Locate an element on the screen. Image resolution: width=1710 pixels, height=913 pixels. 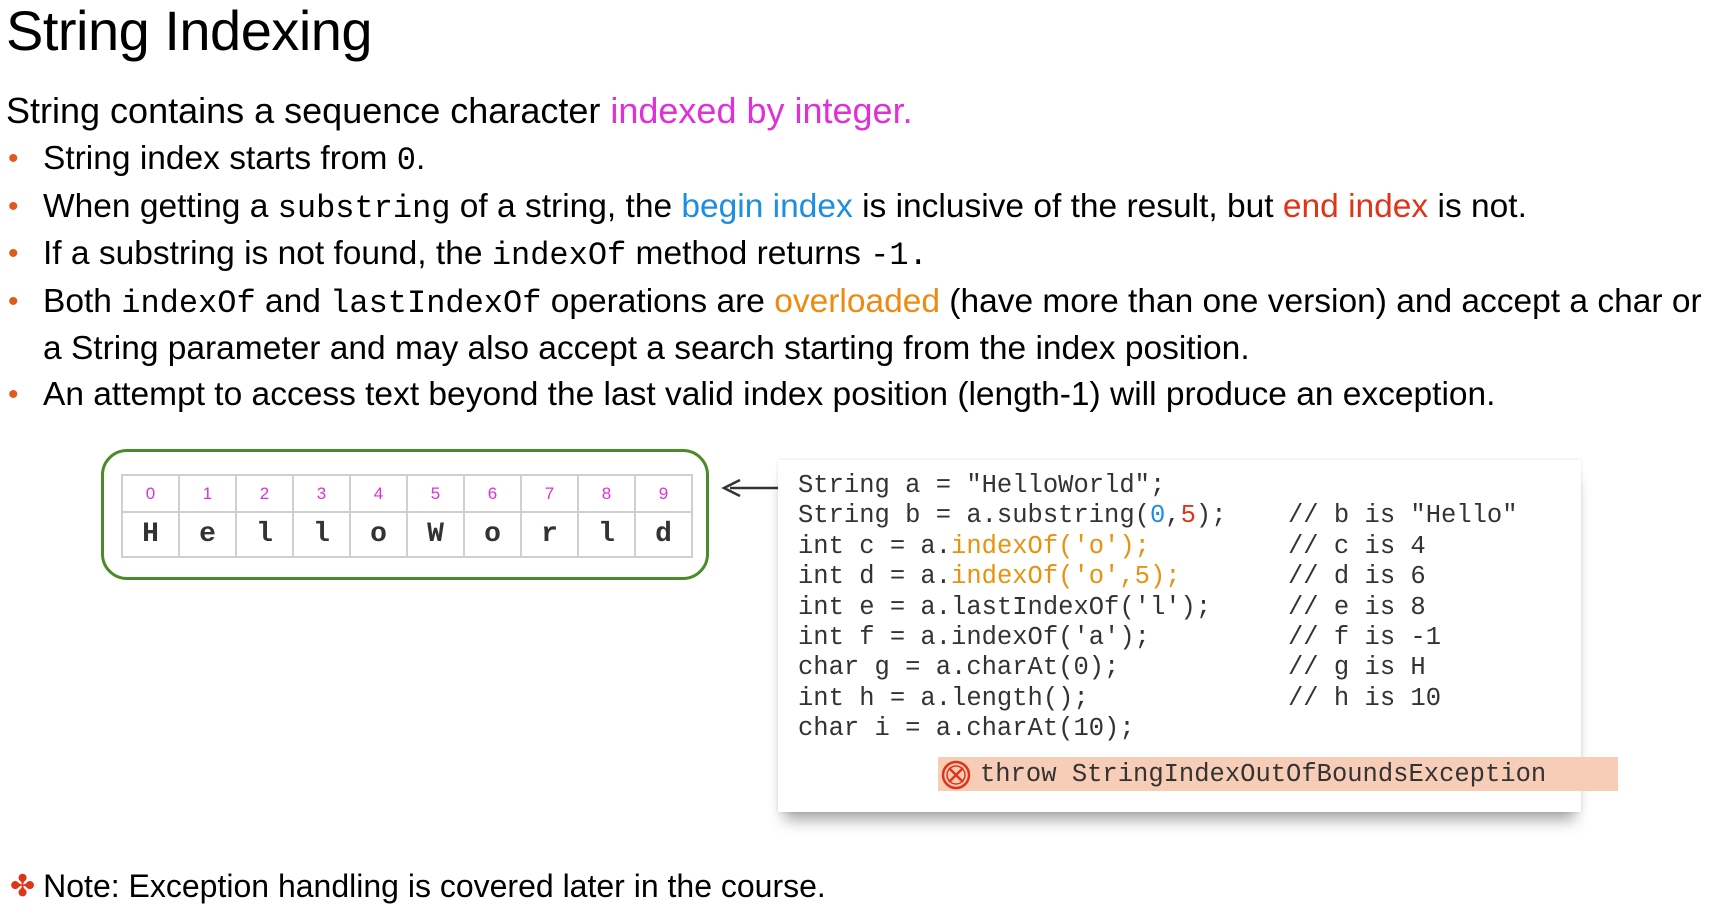
index-number-cell: 3 is located at coordinates (322, 494).